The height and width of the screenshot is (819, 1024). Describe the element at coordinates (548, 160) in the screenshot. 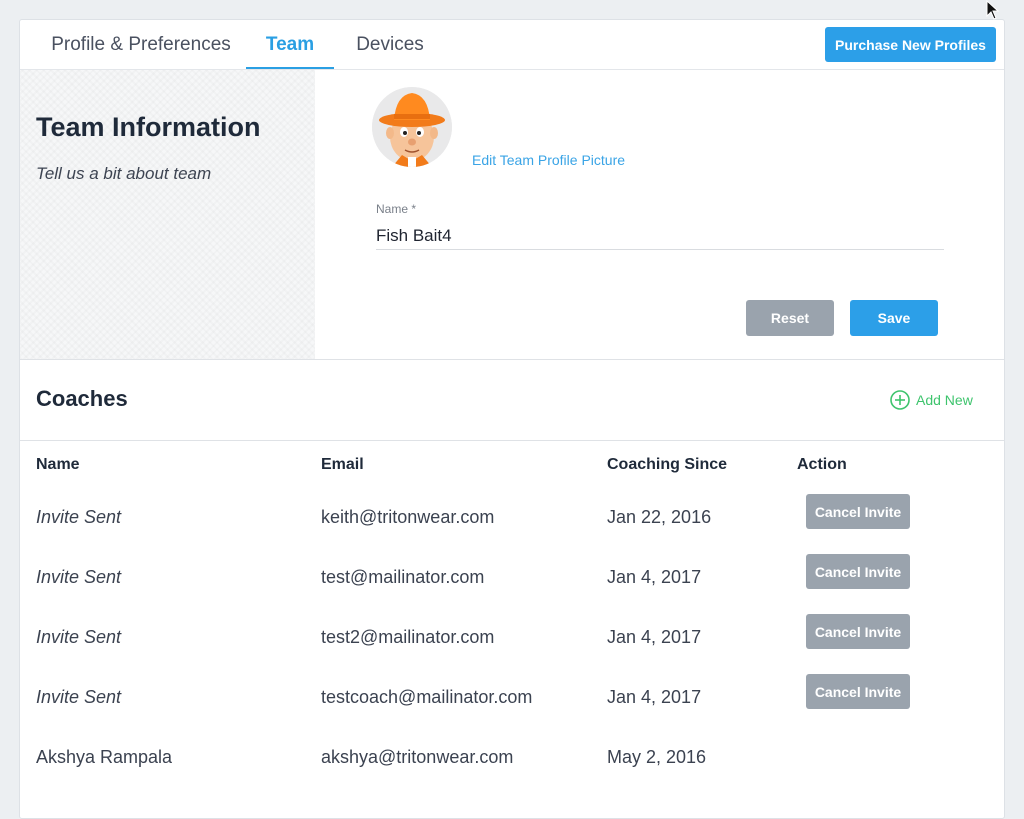

I see `edit-team-profile-picture-link: Edit Team Profile Picture` at that location.